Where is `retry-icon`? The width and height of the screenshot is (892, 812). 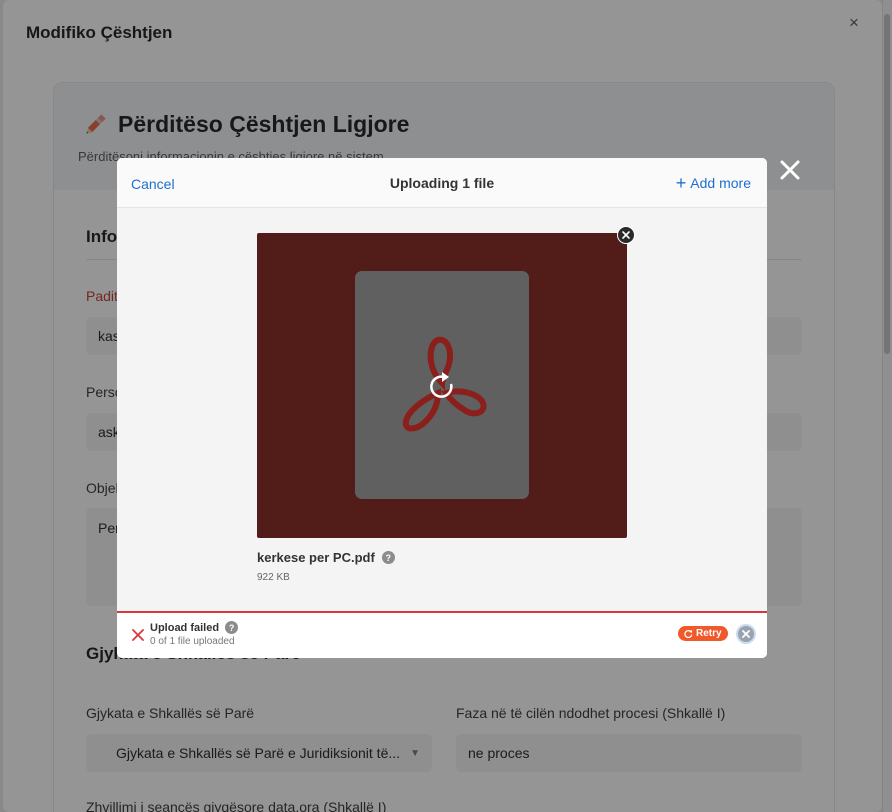 retry-icon is located at coordinates (688, 633).